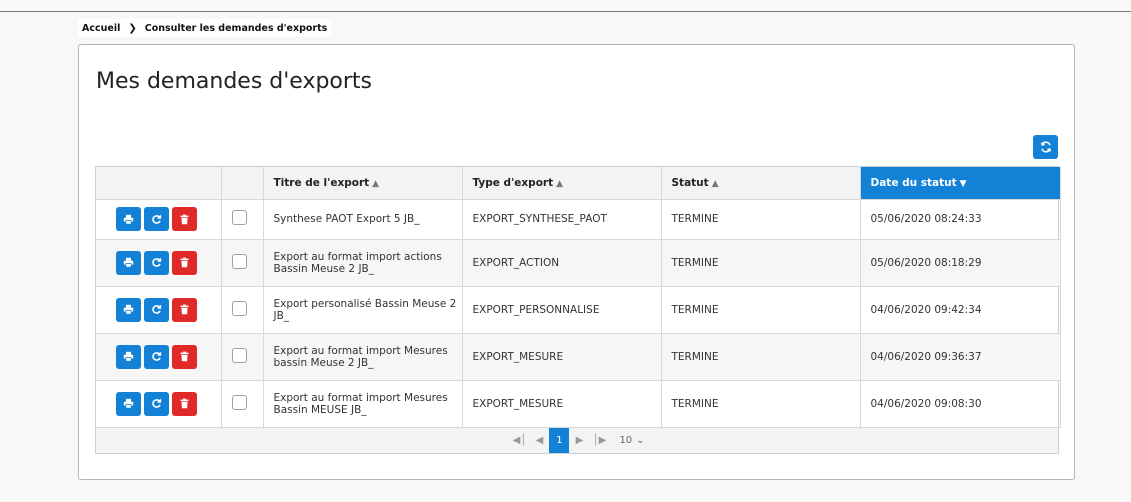  What do you see at coordinates (132, 28) in the screenshot?
I see `chevron-right-icon: ❯` at bounding box center [132, 28].